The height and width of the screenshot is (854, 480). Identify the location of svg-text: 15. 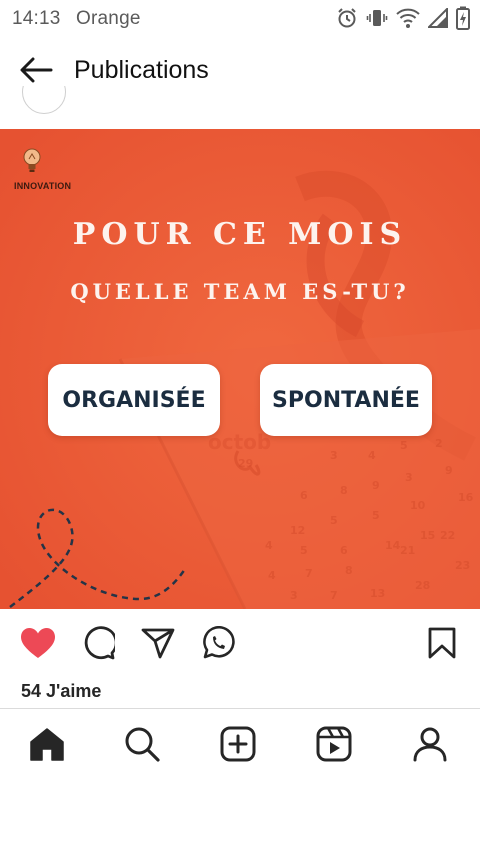
(427, 535).